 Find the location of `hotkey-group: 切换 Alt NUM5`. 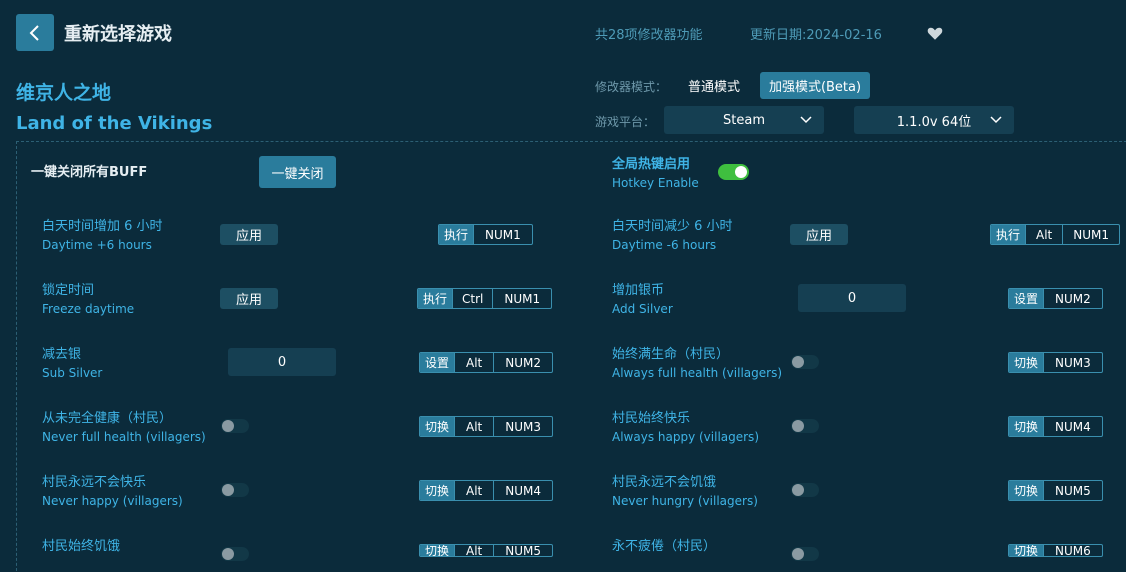

hotkey-group: 切换 Alt NUM5 is located at coordinates (486, 550).